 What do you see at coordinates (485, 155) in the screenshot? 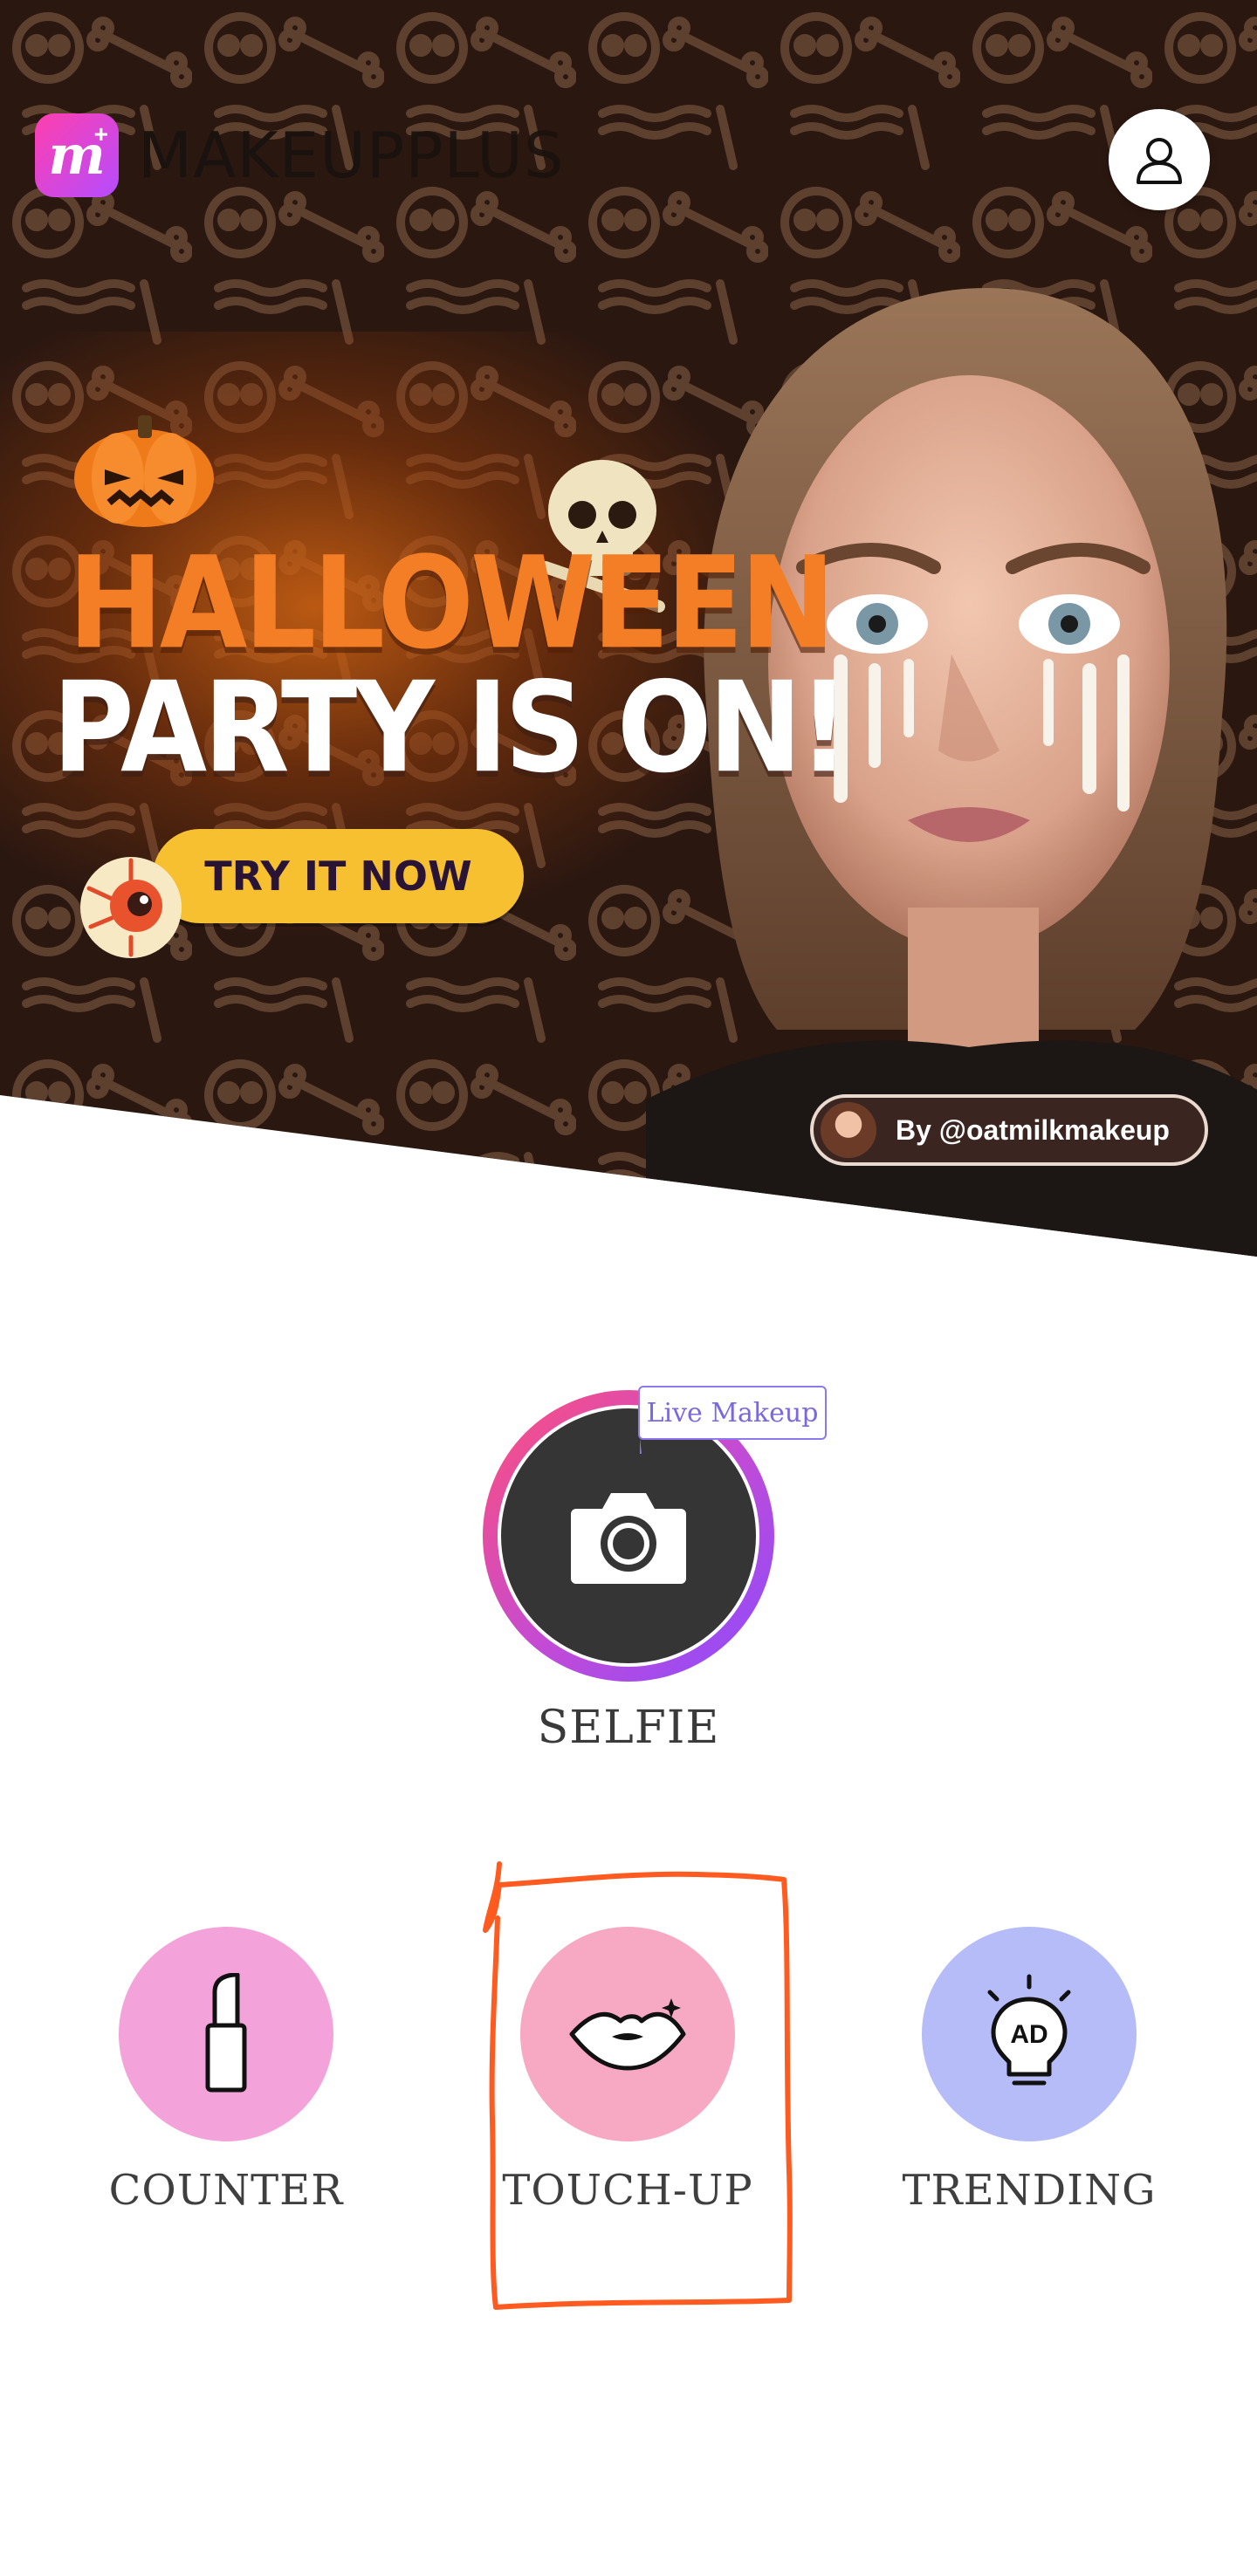
I see `brand-name-light: PLUS` at bounding box center [485, 155].